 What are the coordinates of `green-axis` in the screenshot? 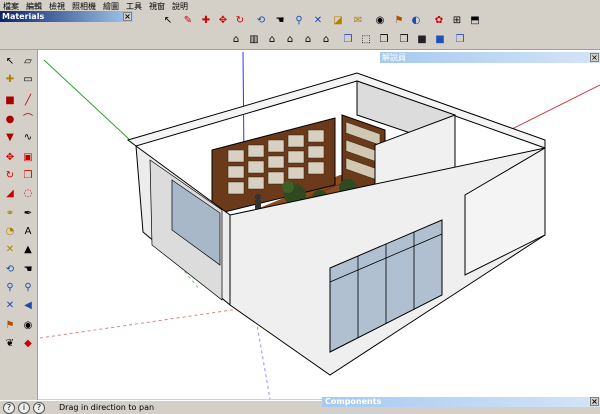 It's located at (87, 100).